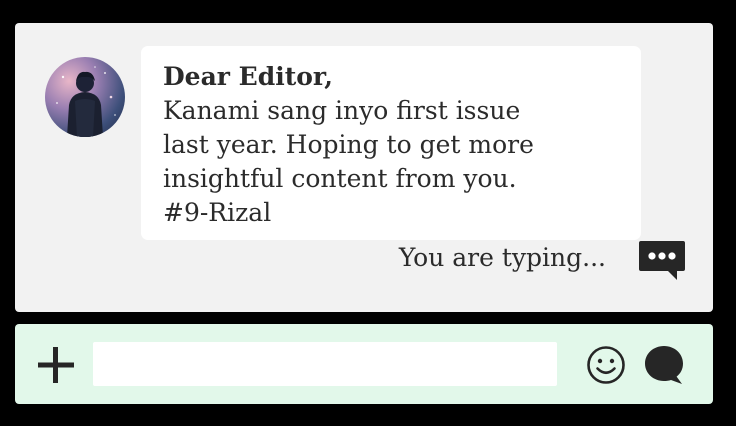 The image size is (736, 426). I want to click on plus-icon, so click(56, 365).